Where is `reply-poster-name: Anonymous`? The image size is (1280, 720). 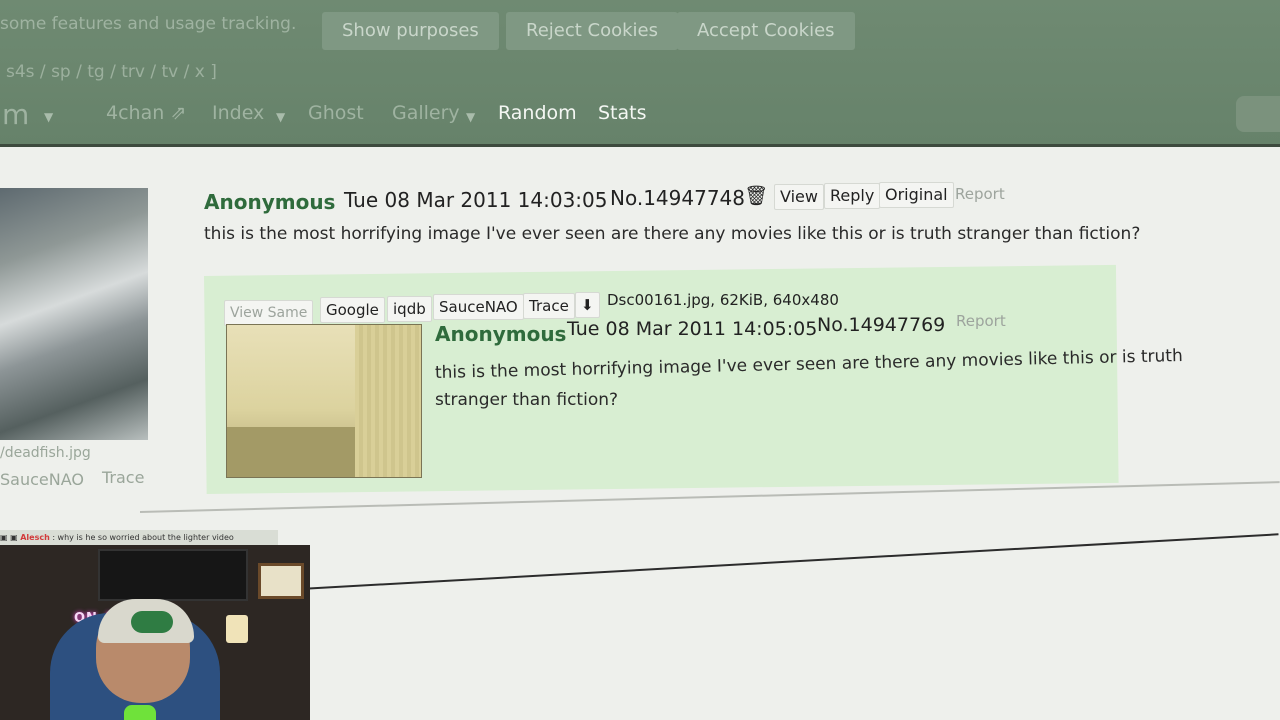
reply-poster-name: Anonymous is located at coordinates (501, 334).